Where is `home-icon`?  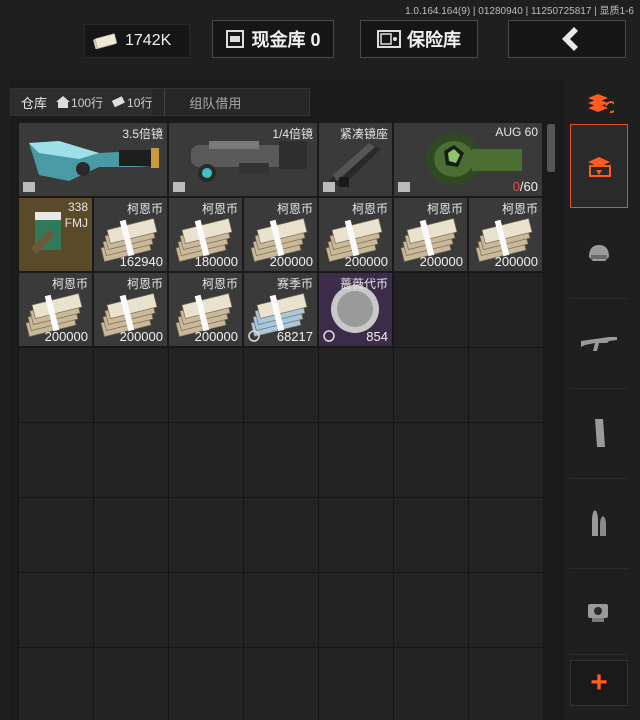
home-icon is located at coordinates (63, 102).